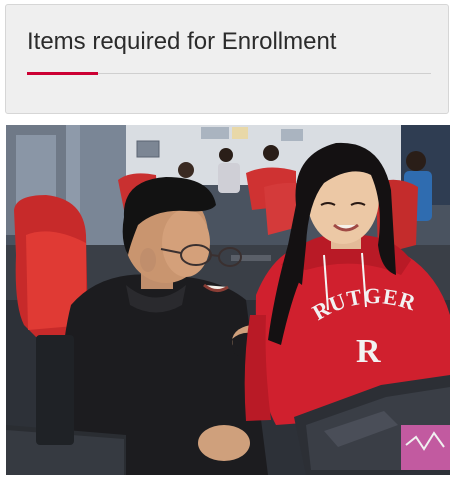 Image resolution: width=455 pixels, height=481 pixels. Describe the element at coordinates (368, 351) in the screenshot. I see `sweatshirt-r-letter: R` at that location.